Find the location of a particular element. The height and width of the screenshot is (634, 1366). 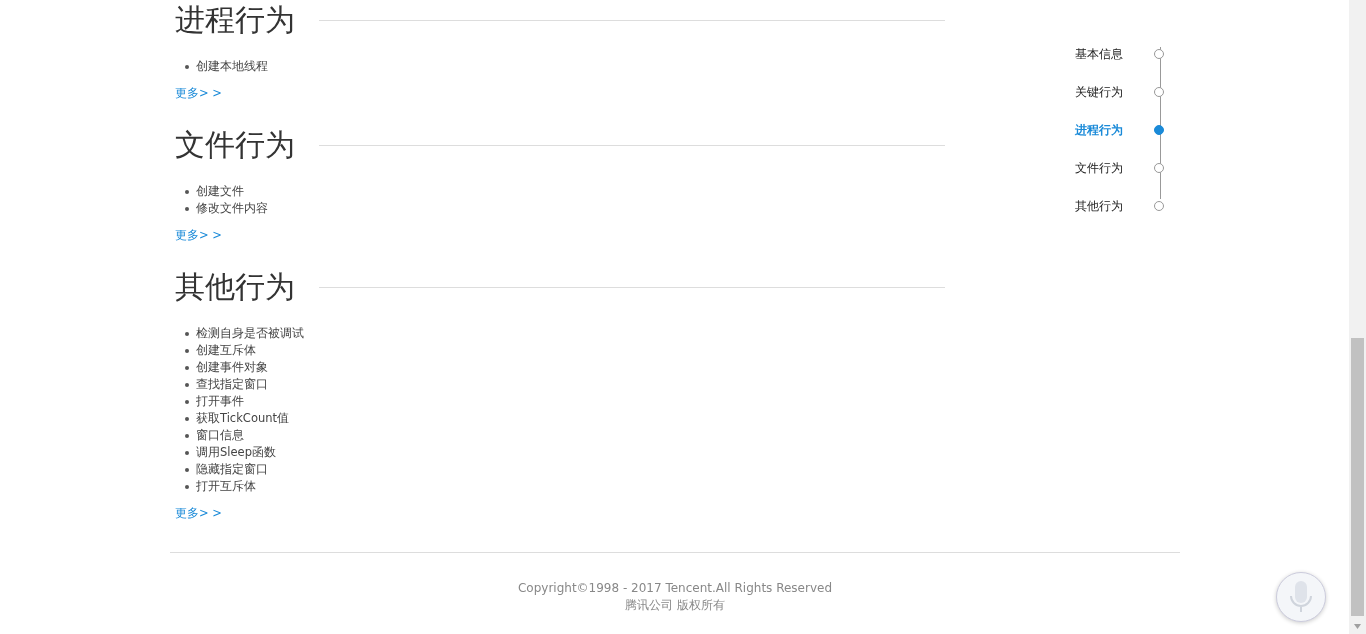

nav-link: 基本信息 is located at coordinates (1103, 54).